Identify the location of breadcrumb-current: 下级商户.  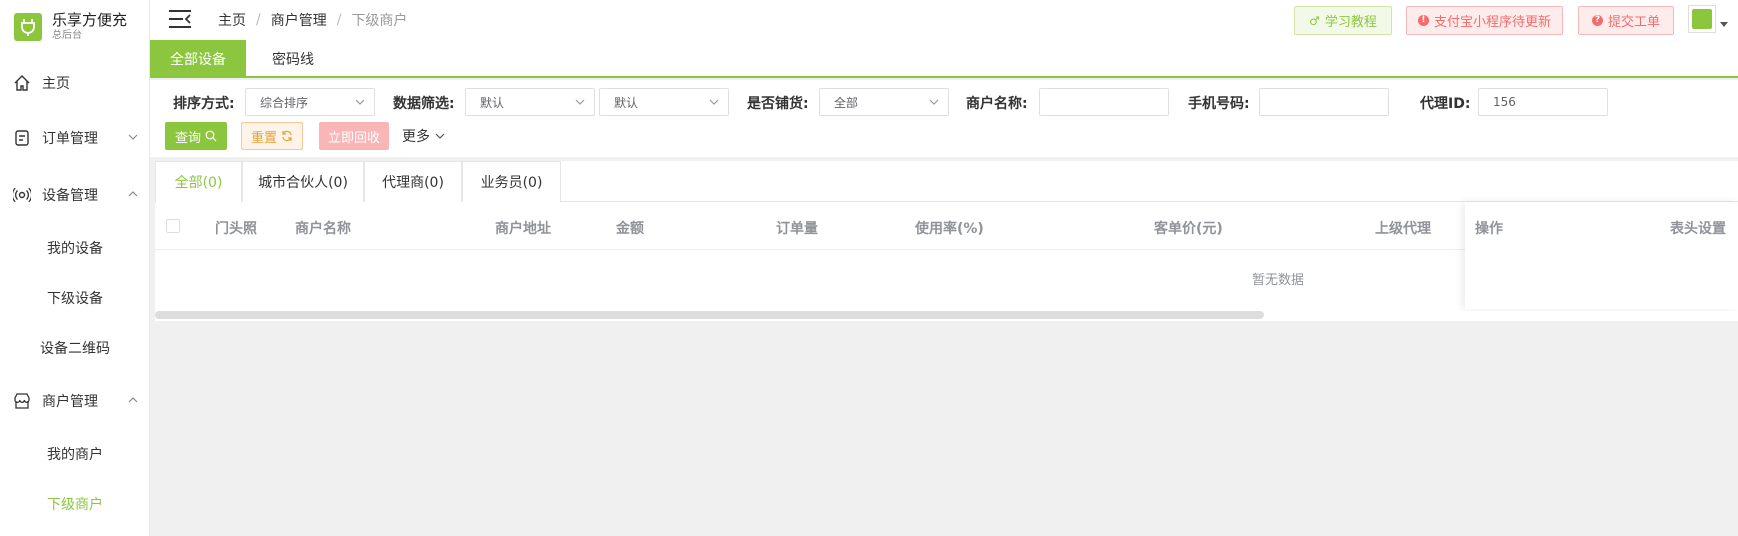
(379, 21).